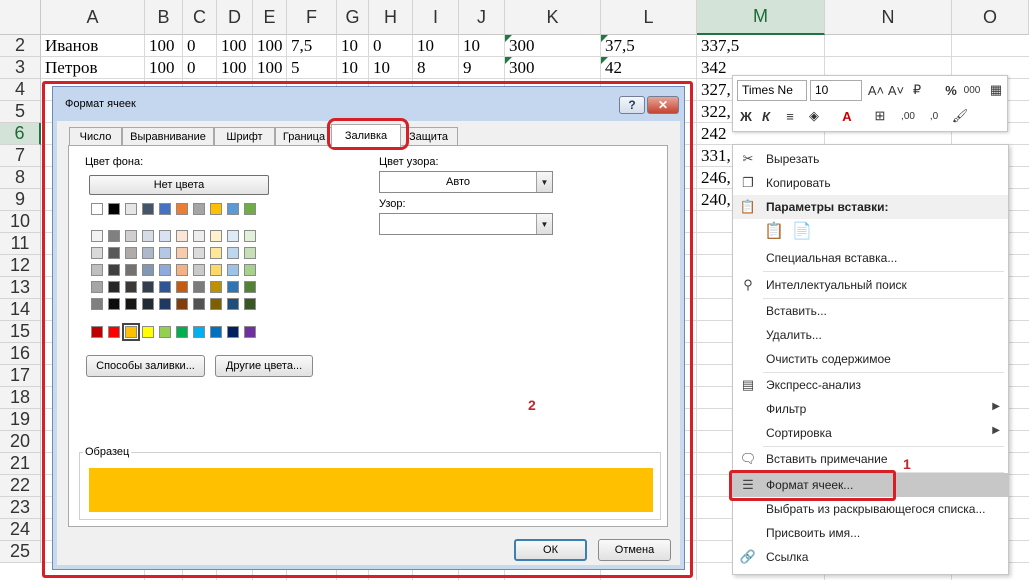  What do you see at coordinates (20, 332) in the screenshot?
I see `row-header-15: 15` at bounding box center [20, 332].